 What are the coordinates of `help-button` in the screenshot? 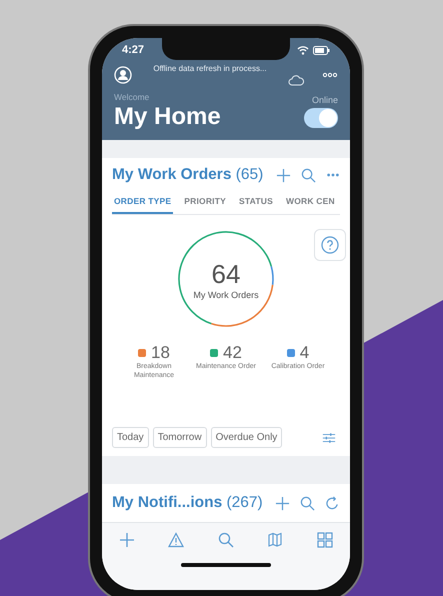 It's located at (330, 245).